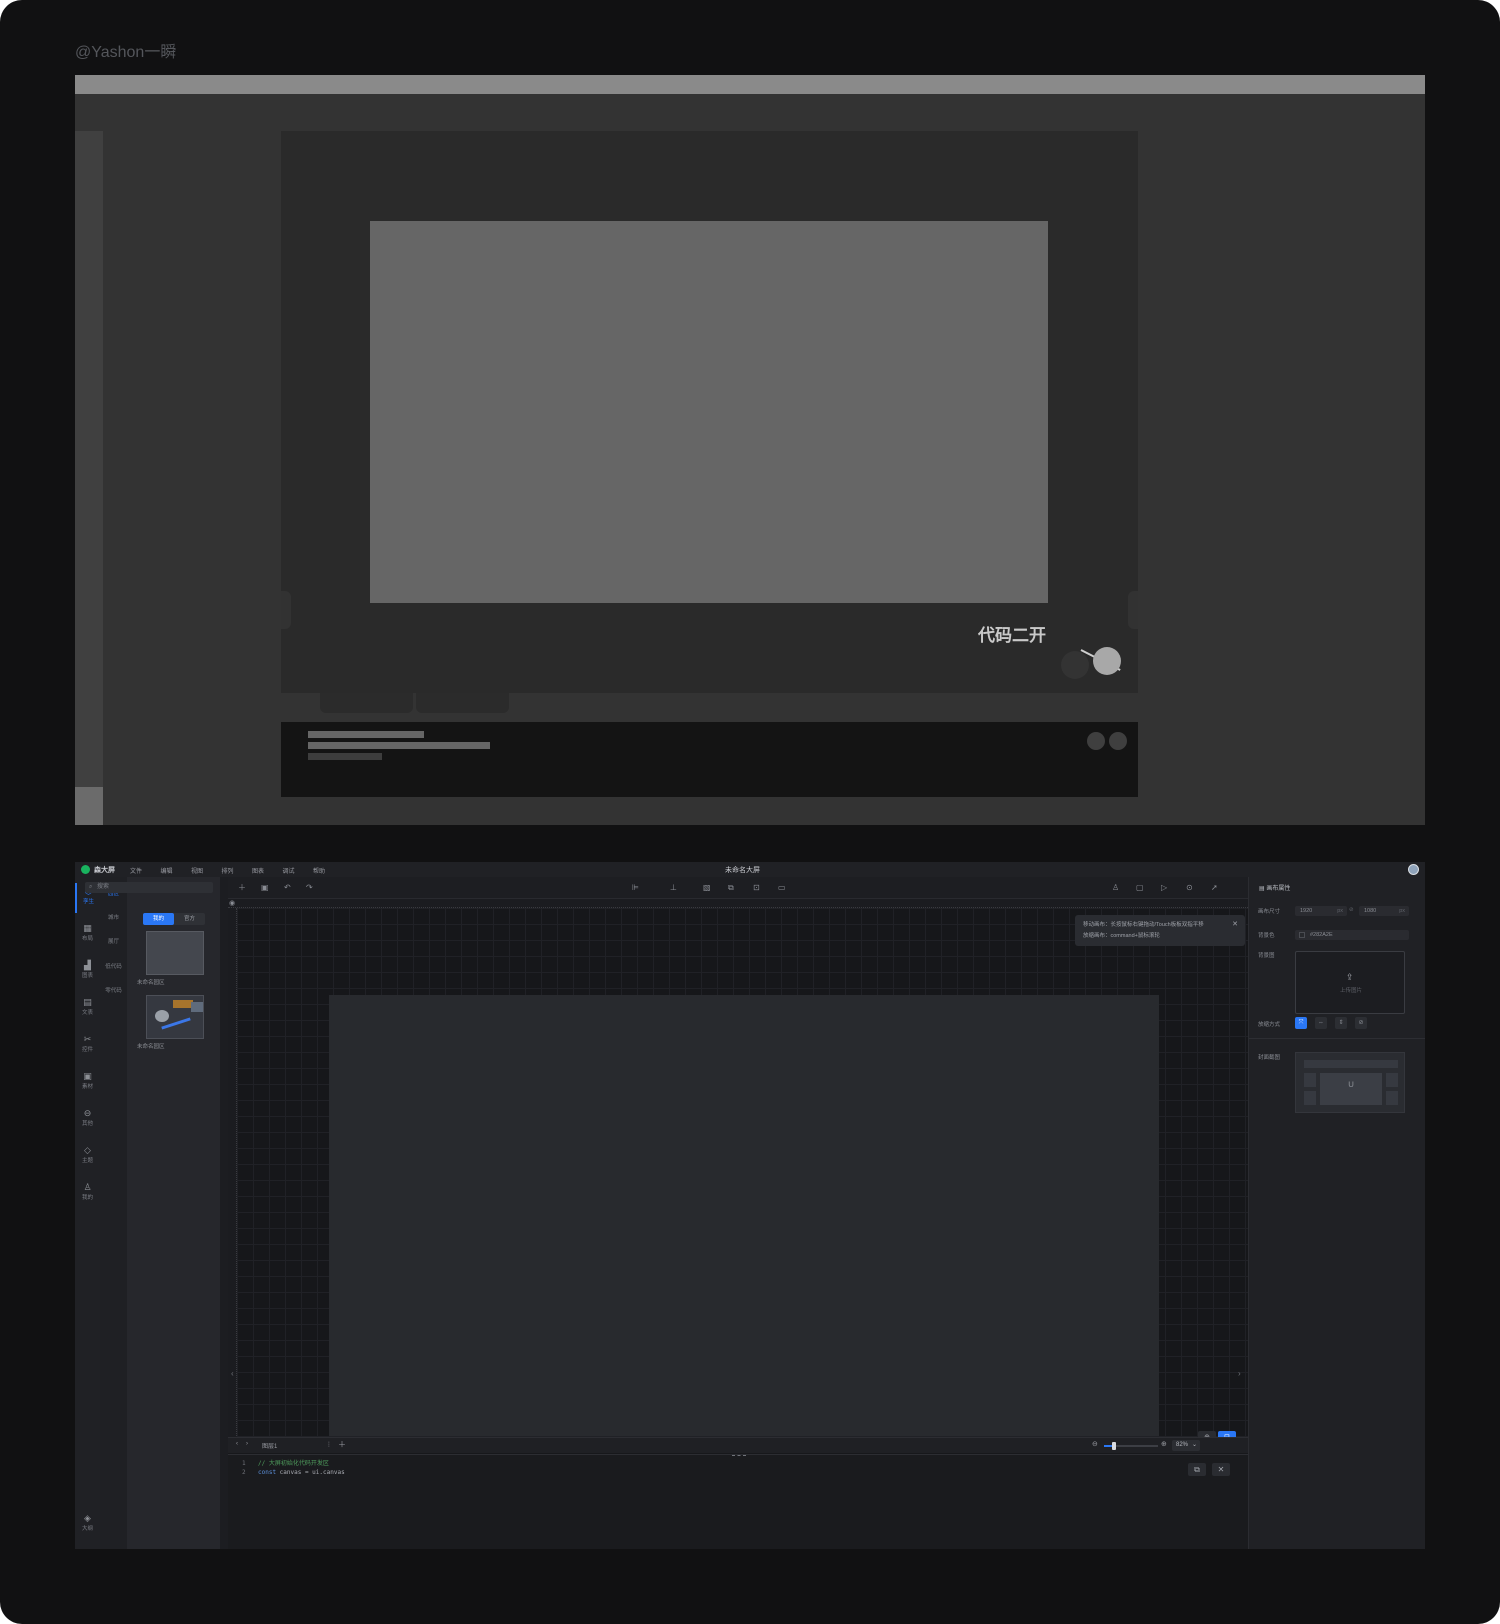 The width and height of the screenshot is (1500, 1624). Describe the element at coordinates (1140, 888) in the screenshot. I see `preview-image-icon: ▢` at that location.